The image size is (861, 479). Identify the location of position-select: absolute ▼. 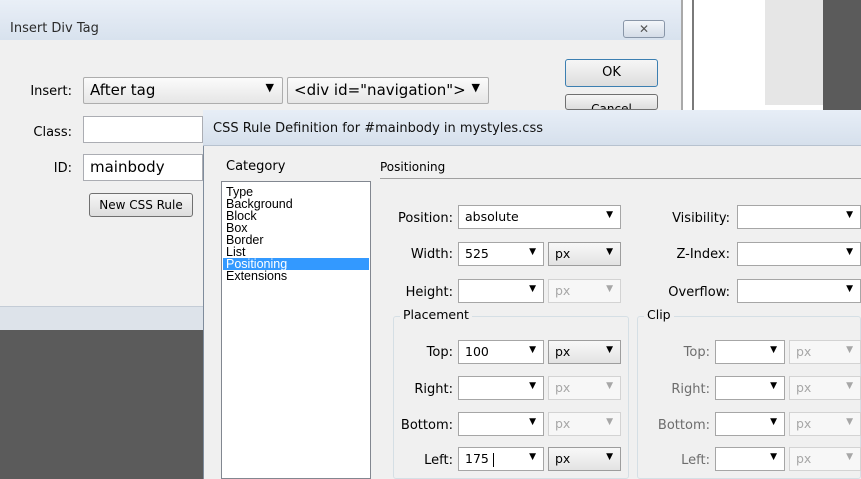
(539, 217).